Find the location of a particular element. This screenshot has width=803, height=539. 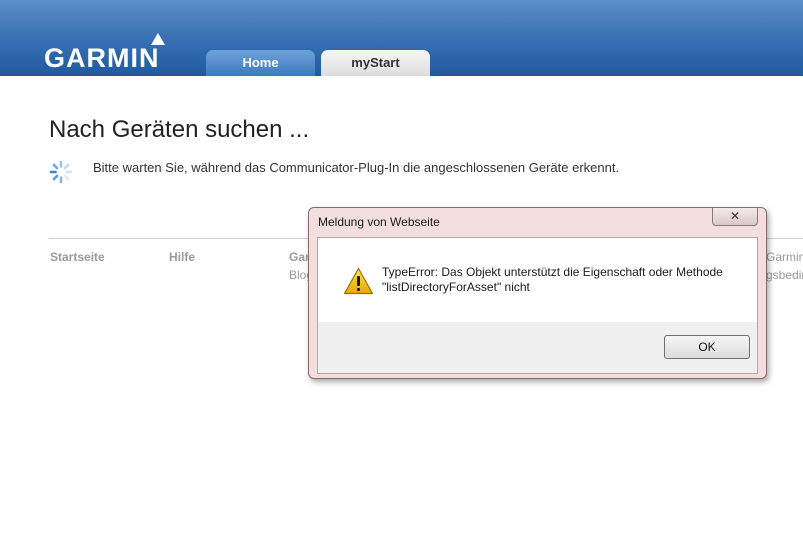

warning-icon is located at coordinates (358, 281).